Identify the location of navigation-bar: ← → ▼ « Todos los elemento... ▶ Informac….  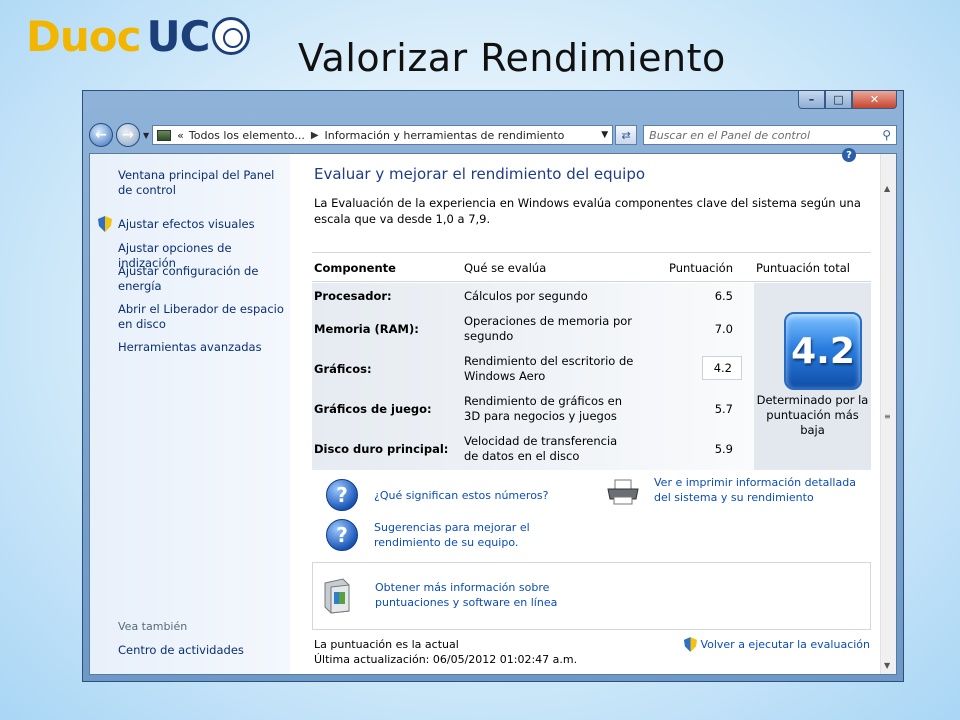
(493, 135).